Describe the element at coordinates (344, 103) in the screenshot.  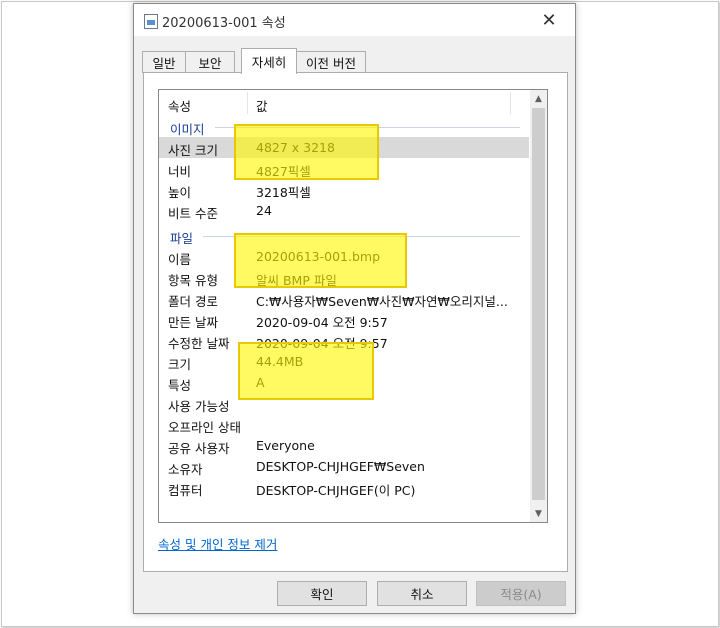
I see `list-header: 속성 값` at that location.